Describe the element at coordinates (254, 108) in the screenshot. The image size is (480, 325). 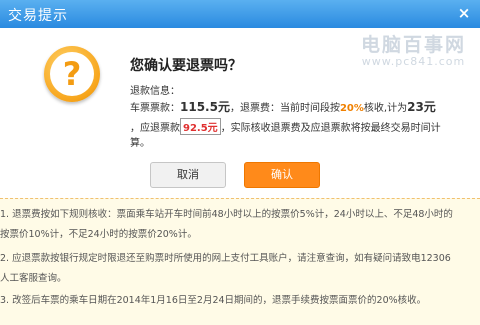
I see `fee-label: ，退票费：` at that location.